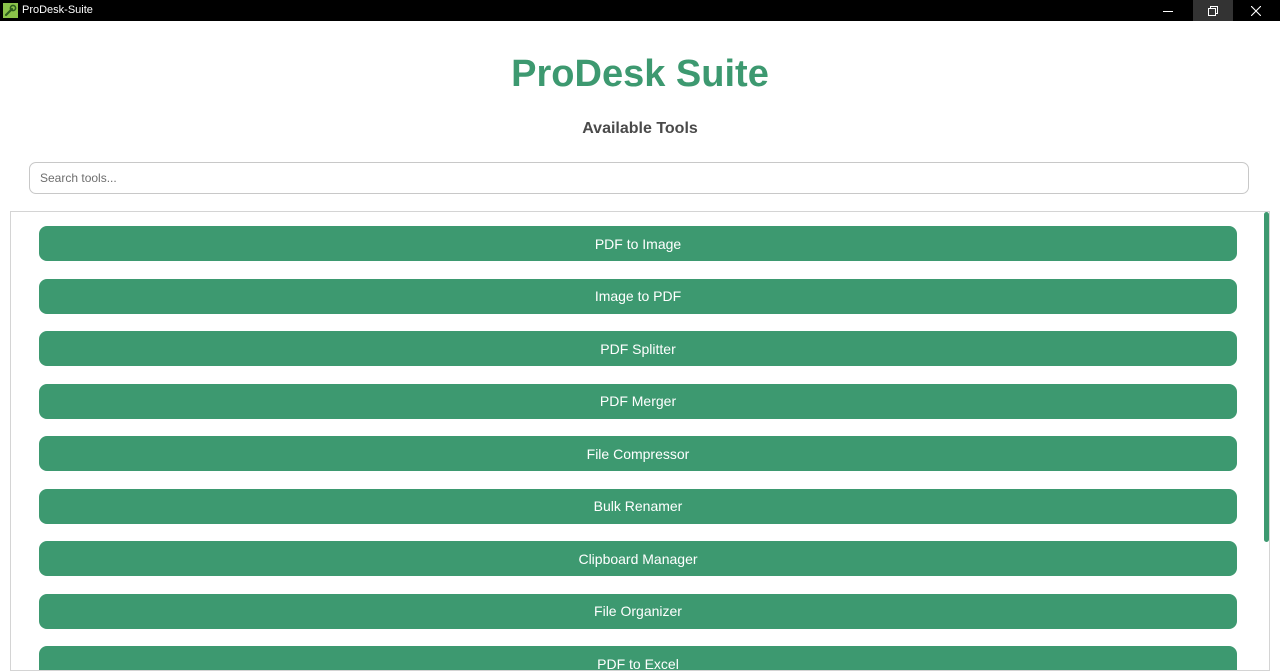 The image size is (1280, 671). I want to click on tool-button-pdf-to-image: PDF to Image, so click(638, 243).